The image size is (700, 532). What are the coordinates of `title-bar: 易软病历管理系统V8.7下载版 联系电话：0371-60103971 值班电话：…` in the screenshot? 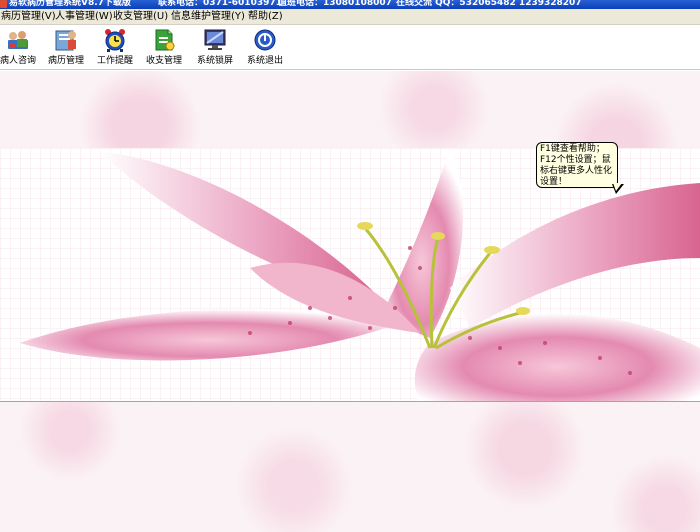 It's located at (350, 4).